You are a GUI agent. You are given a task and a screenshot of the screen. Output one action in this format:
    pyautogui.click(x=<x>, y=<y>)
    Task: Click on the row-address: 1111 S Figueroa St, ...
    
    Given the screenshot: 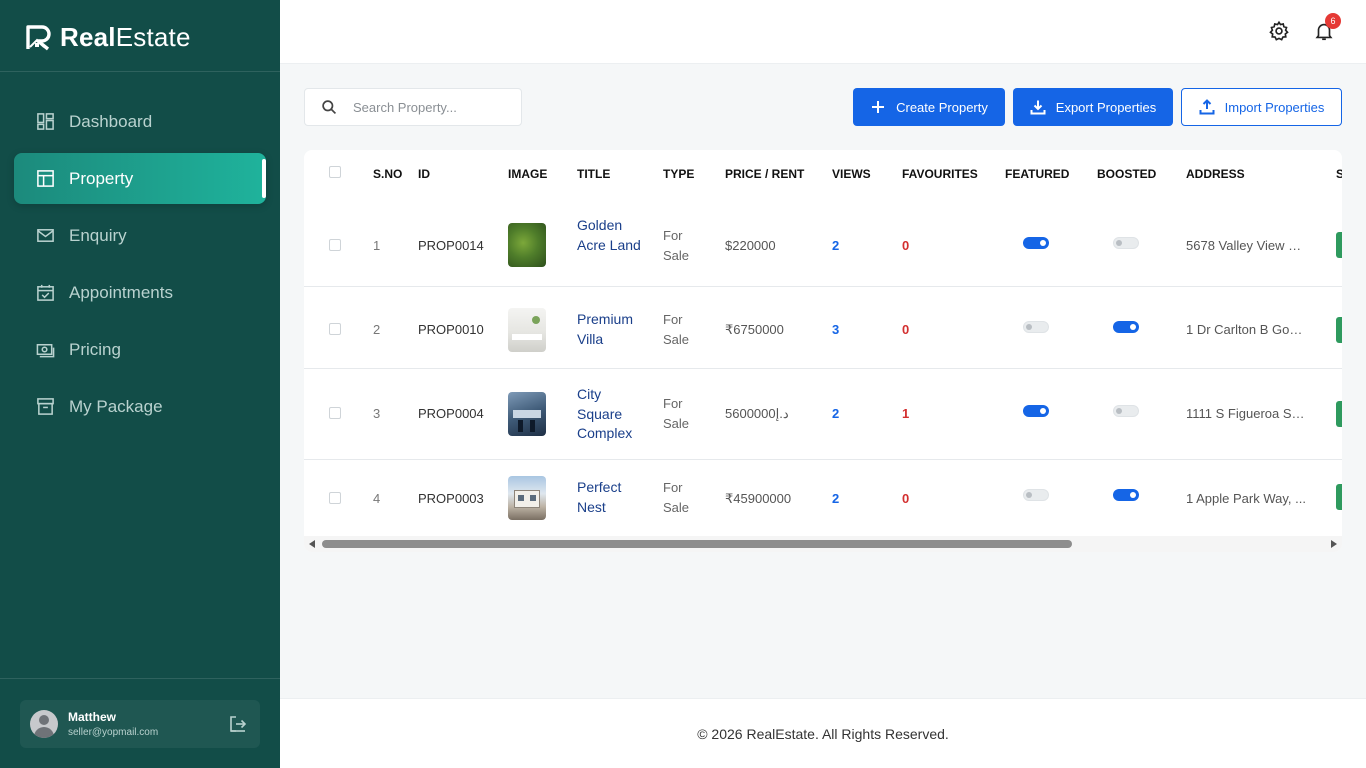 What is the action you would take?
    pyautogui.click(x=1246, y=413)
    